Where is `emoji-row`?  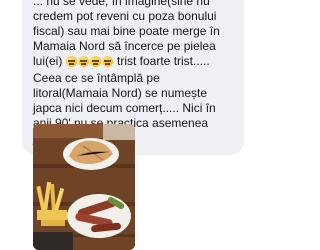
emoji-row is located at coordinates (89, 63).